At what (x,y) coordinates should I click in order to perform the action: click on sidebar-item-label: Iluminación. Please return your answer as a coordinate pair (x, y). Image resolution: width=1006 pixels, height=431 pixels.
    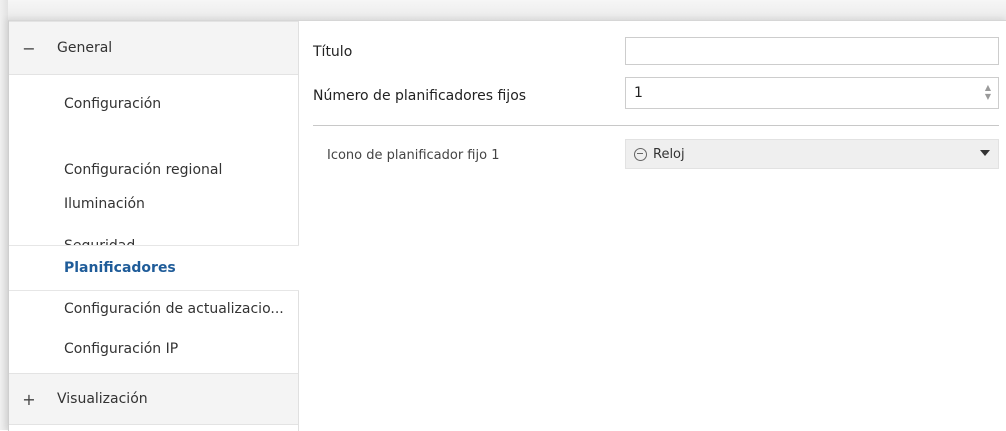
    Looking at the image, I should click on (104, 204).